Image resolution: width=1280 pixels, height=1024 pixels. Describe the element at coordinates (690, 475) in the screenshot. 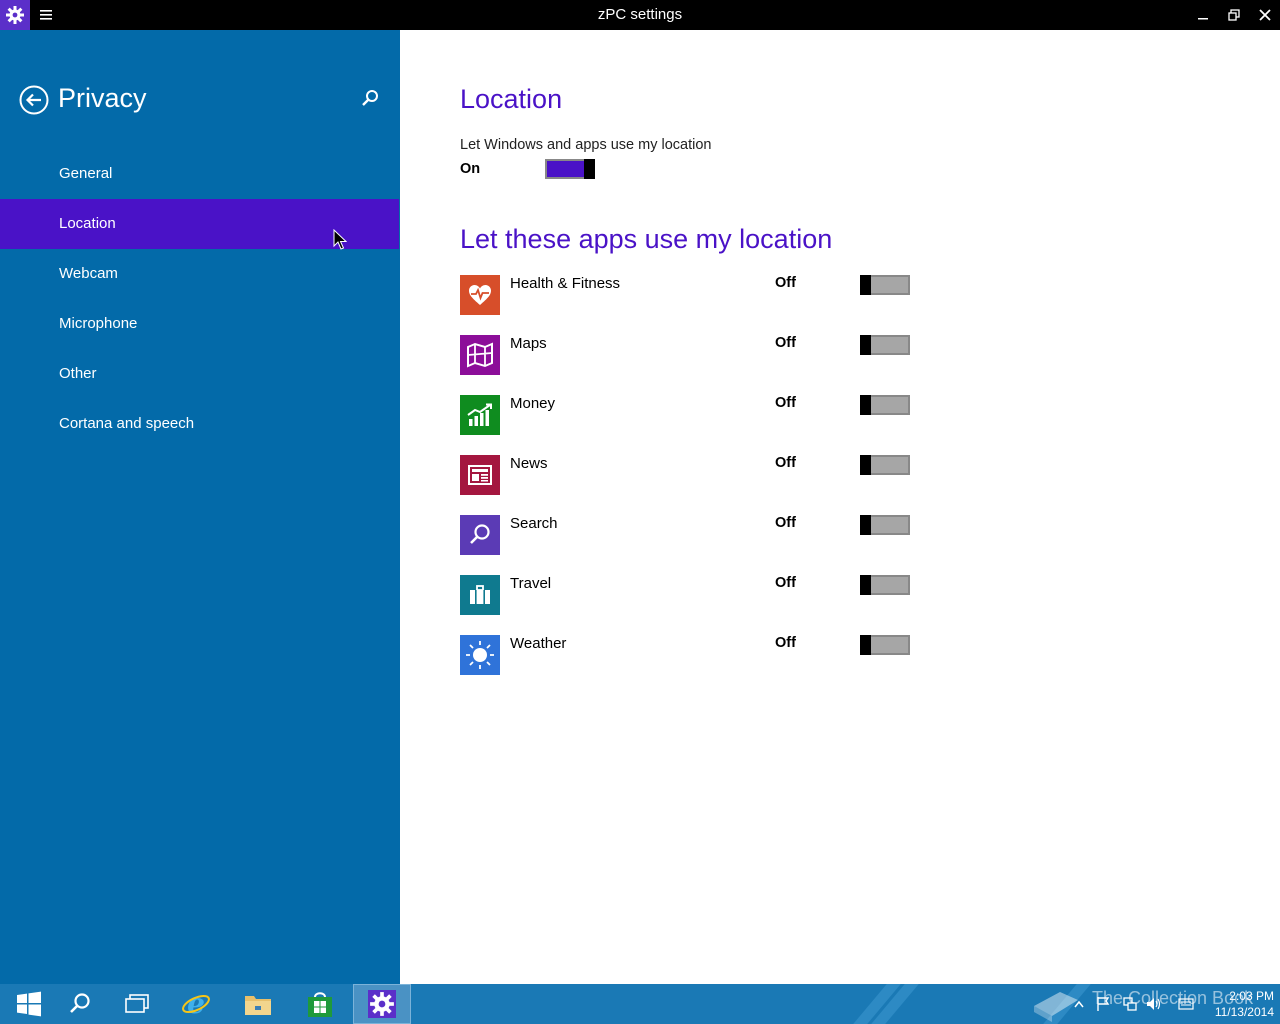

I see `app-row-news: News Off` at that location.